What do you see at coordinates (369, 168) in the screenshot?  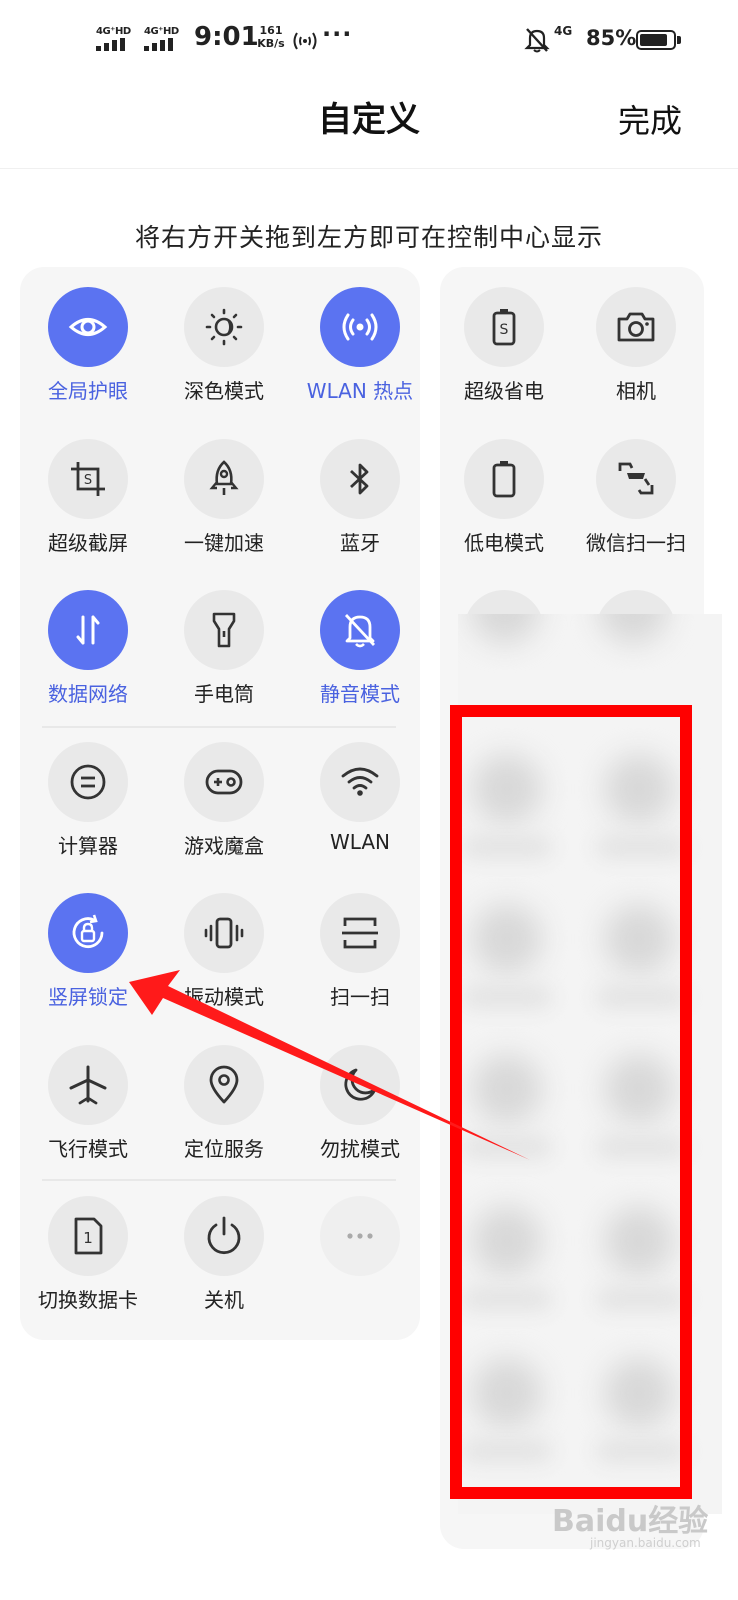 I see `header-divider` at bounding box center [369, 168].